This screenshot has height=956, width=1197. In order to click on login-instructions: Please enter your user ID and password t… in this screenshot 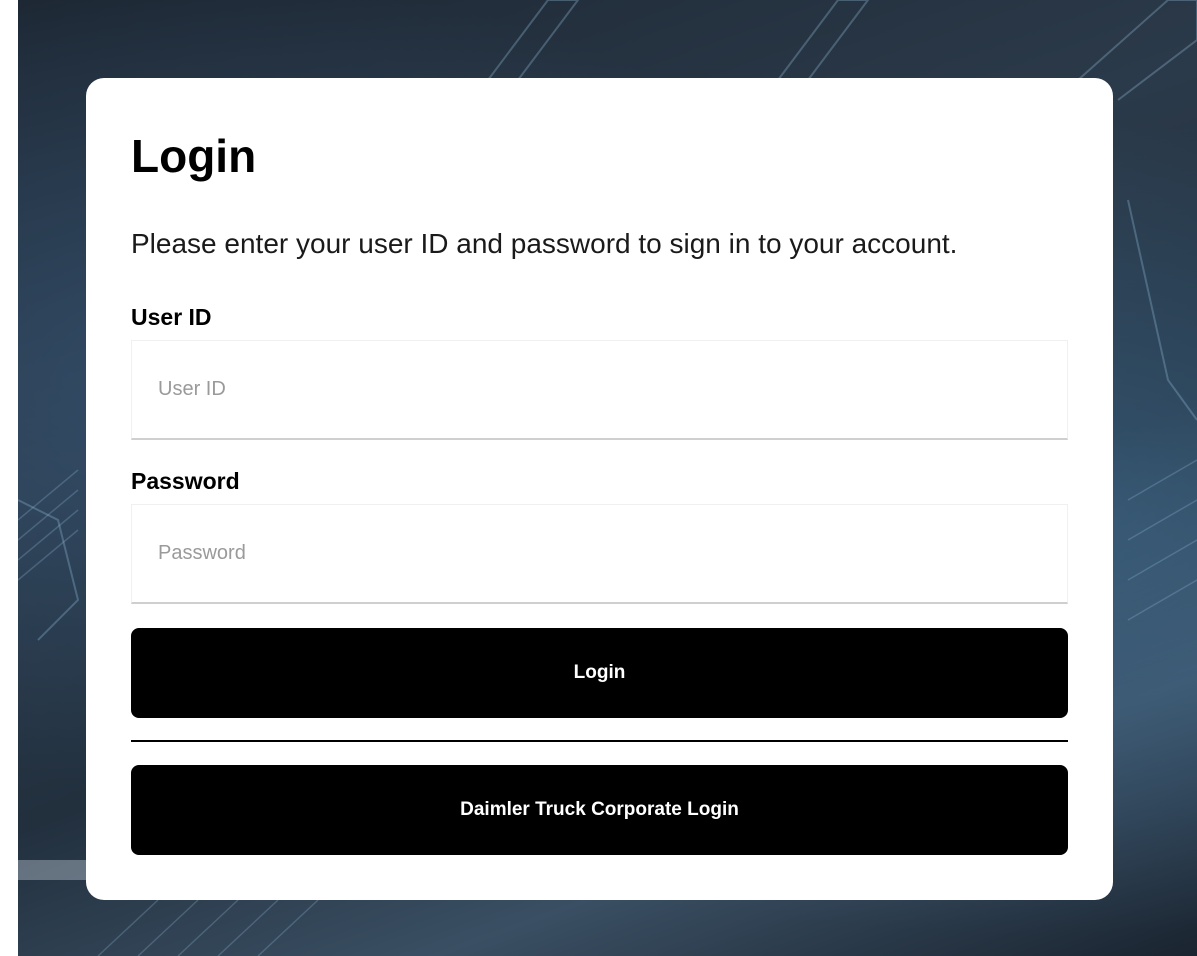, I will do `click(544, 243)`.